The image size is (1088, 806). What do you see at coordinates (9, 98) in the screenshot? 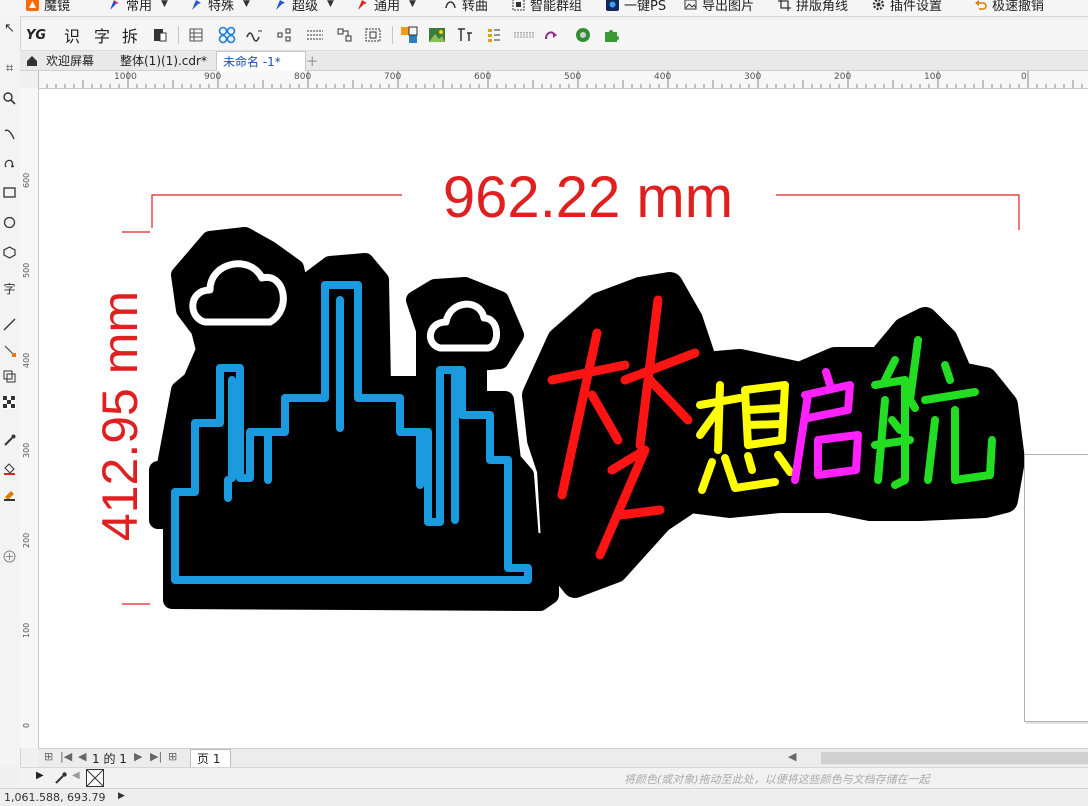
I see `zoom-tool-icon` at bounding box center [9, 98].